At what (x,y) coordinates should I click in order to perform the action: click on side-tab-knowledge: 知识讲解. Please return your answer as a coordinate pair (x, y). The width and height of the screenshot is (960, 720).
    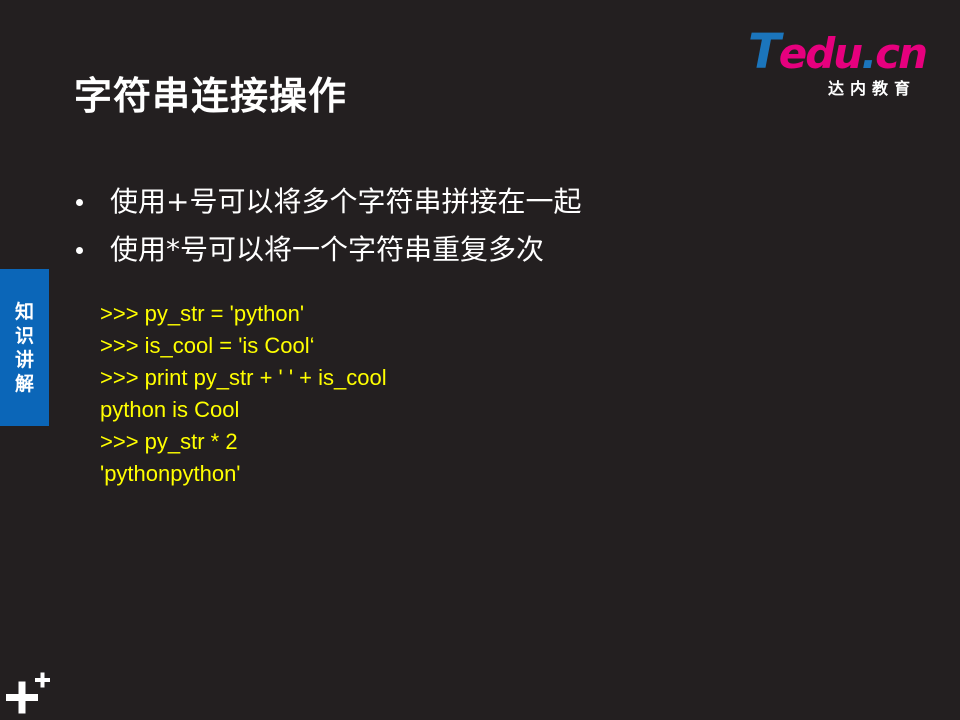
    Looking at the image, I should click on (24, 347).